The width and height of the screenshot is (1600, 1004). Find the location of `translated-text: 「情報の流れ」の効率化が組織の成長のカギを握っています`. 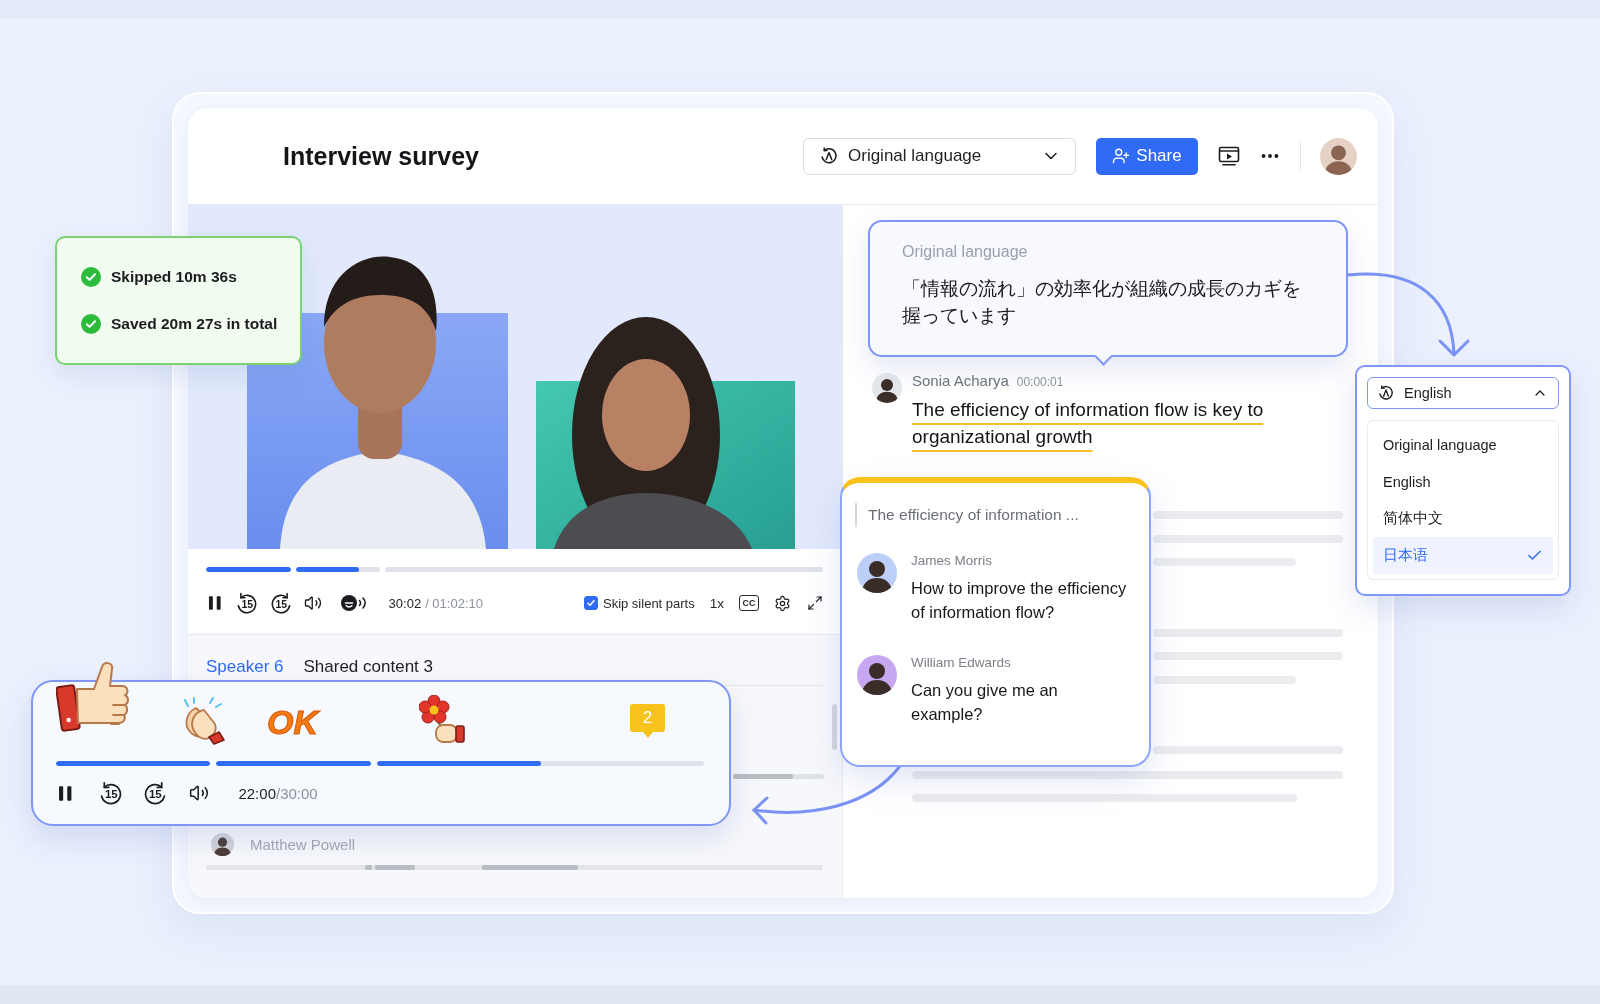

translated-text: 「情報の流れ」の効率化が組織の成長のカギを握っています is located at coordinates (1102, 302).